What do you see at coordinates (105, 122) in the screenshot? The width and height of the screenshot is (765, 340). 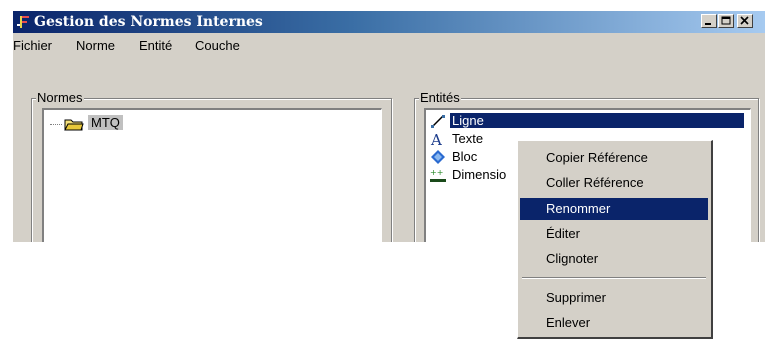 I see `tree-node-mtq: MTQ` at bounding box center [105, 122].